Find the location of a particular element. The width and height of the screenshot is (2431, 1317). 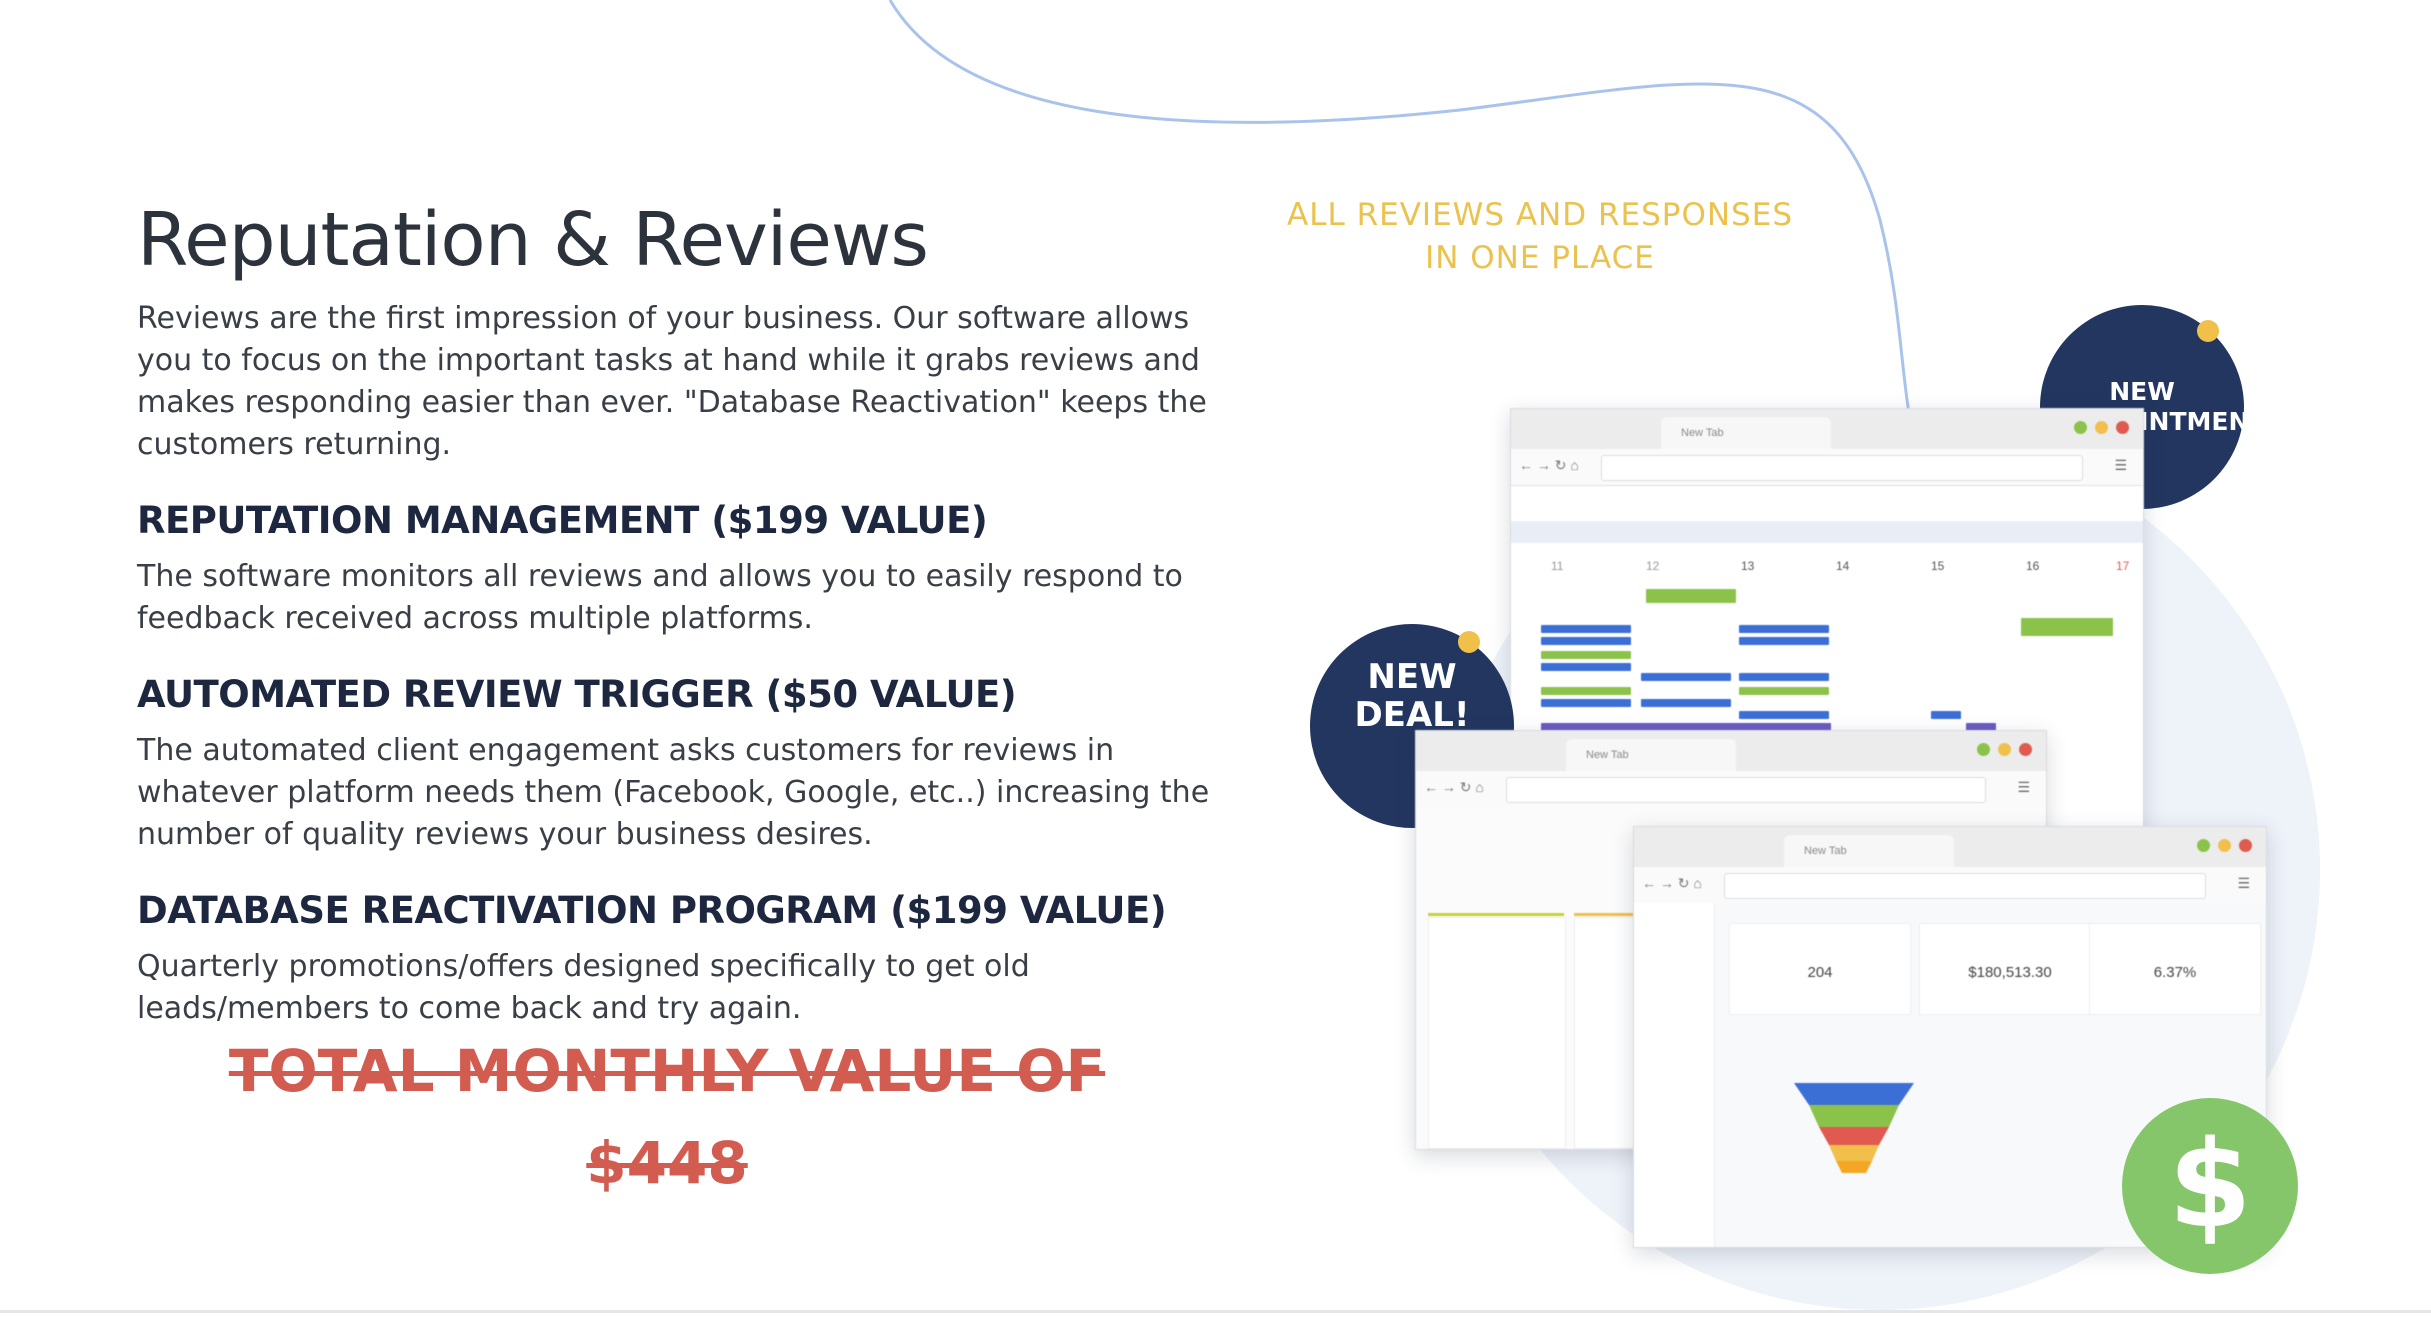

opportunities-tab-label: New Tab is located at coordinates (1607, 755).